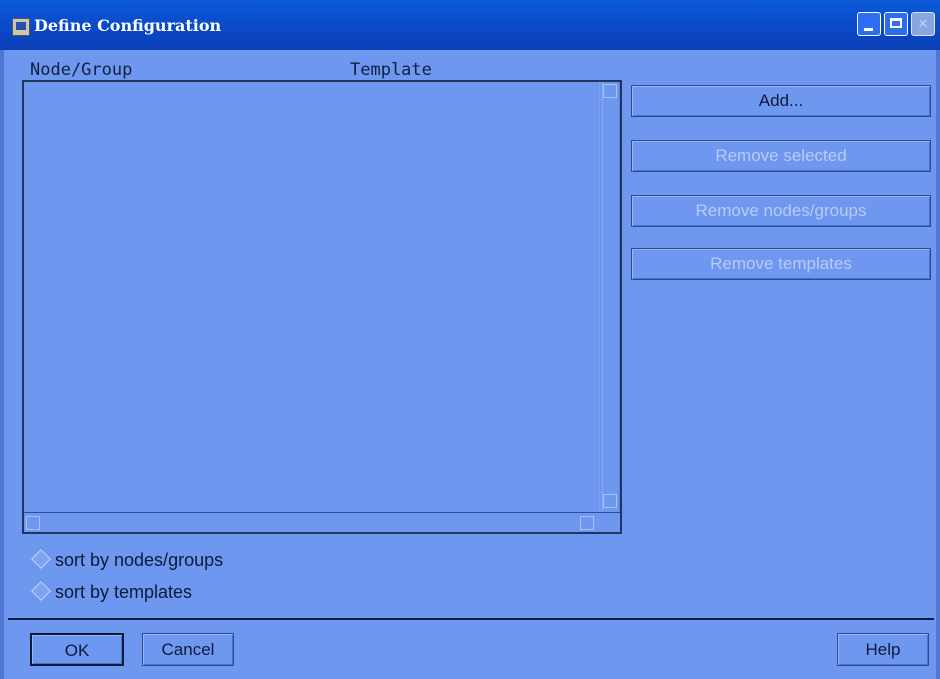  I want to click on remove-nodes-groups-button: Remove nodes/groups, so click(781, 211).